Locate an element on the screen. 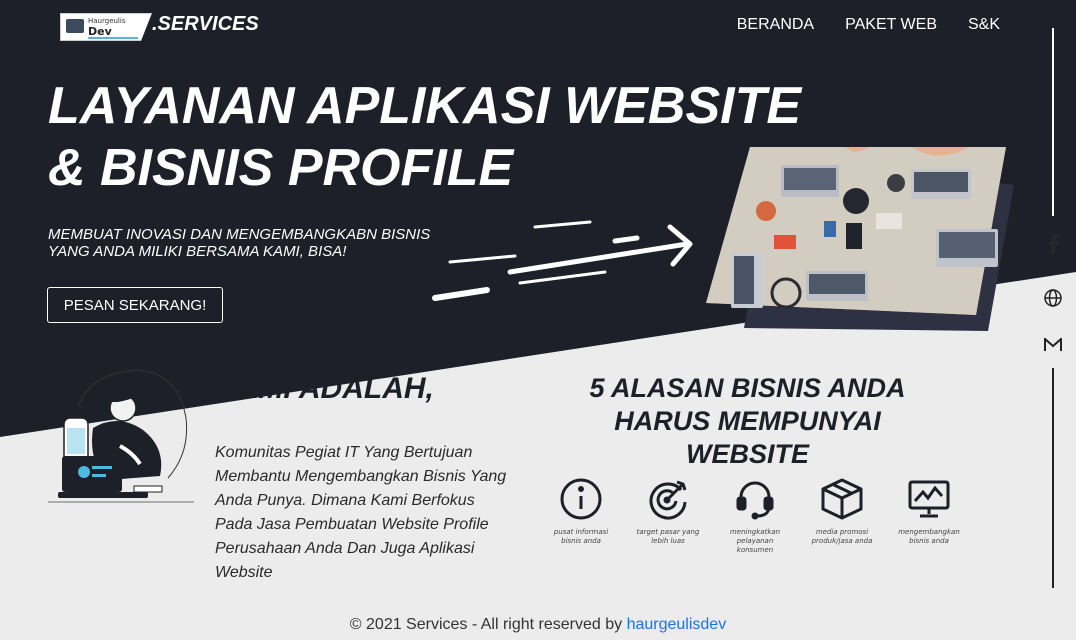  reason-item: mengembangkan bisnis anda is located at coordinates (929, 515).